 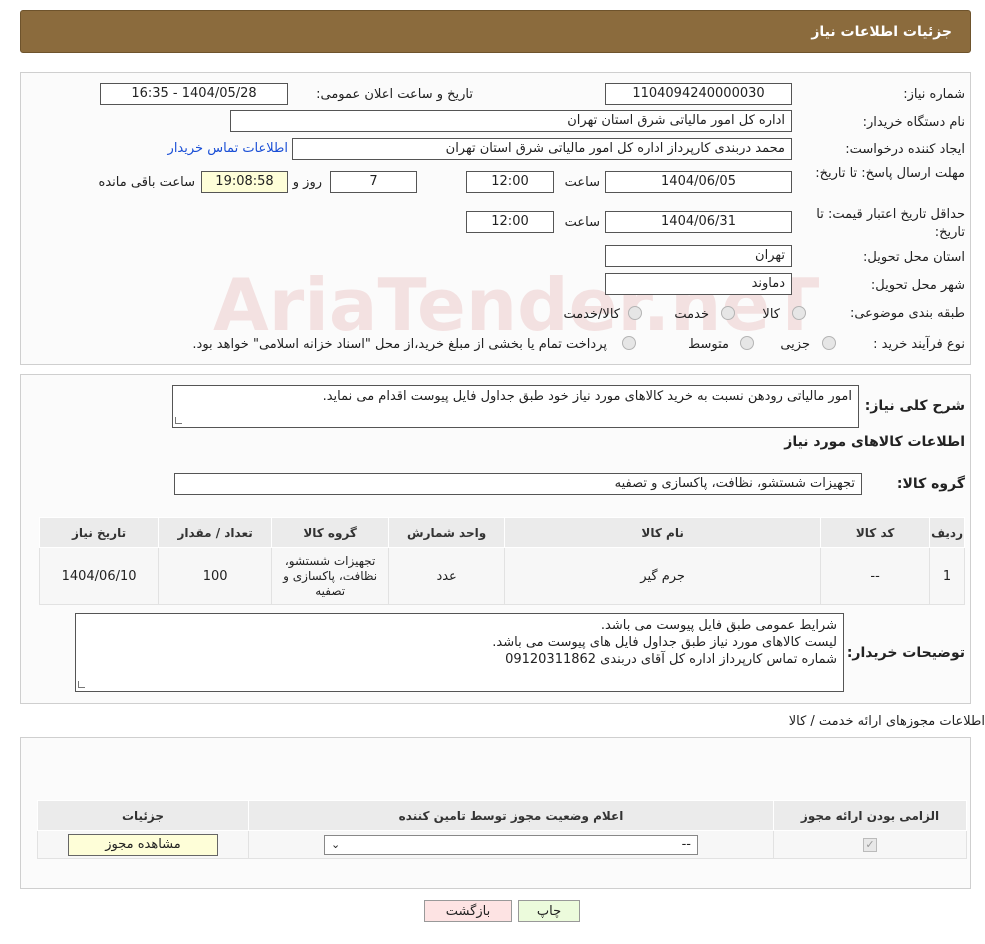 I want to click on validity-date-field: 1404/06/31, so click(x=698, y=222).